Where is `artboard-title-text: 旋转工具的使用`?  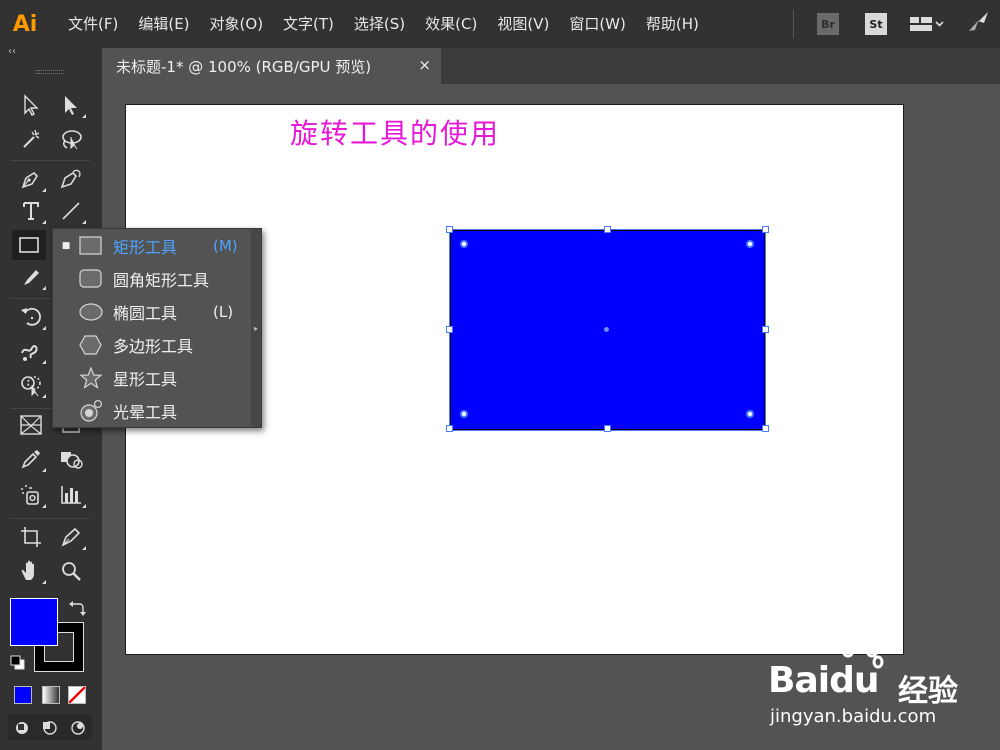 artboard-title-text: 旋转工具的使用 is located at coordinates (395, 133).